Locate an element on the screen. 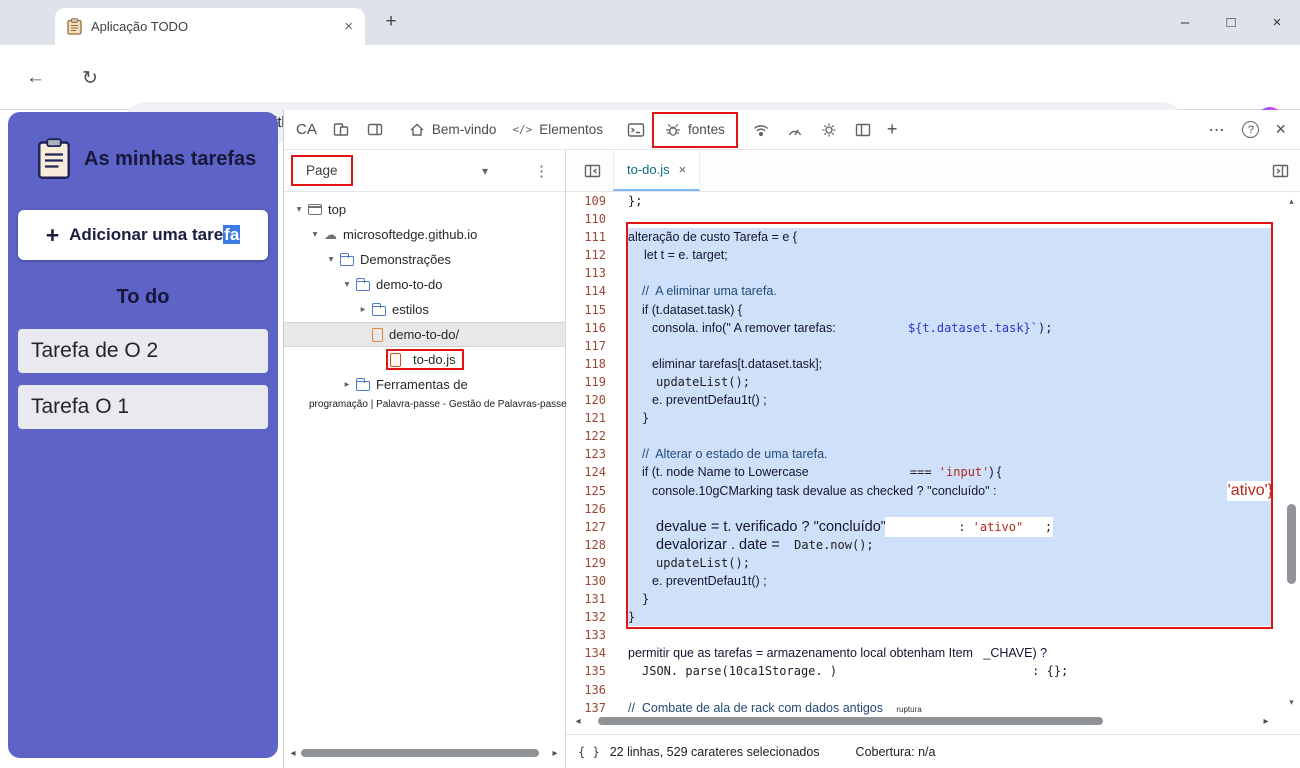 This screenshot has width=1300, height=768. tab-close-icon: × is located at coordinates (348, 26).